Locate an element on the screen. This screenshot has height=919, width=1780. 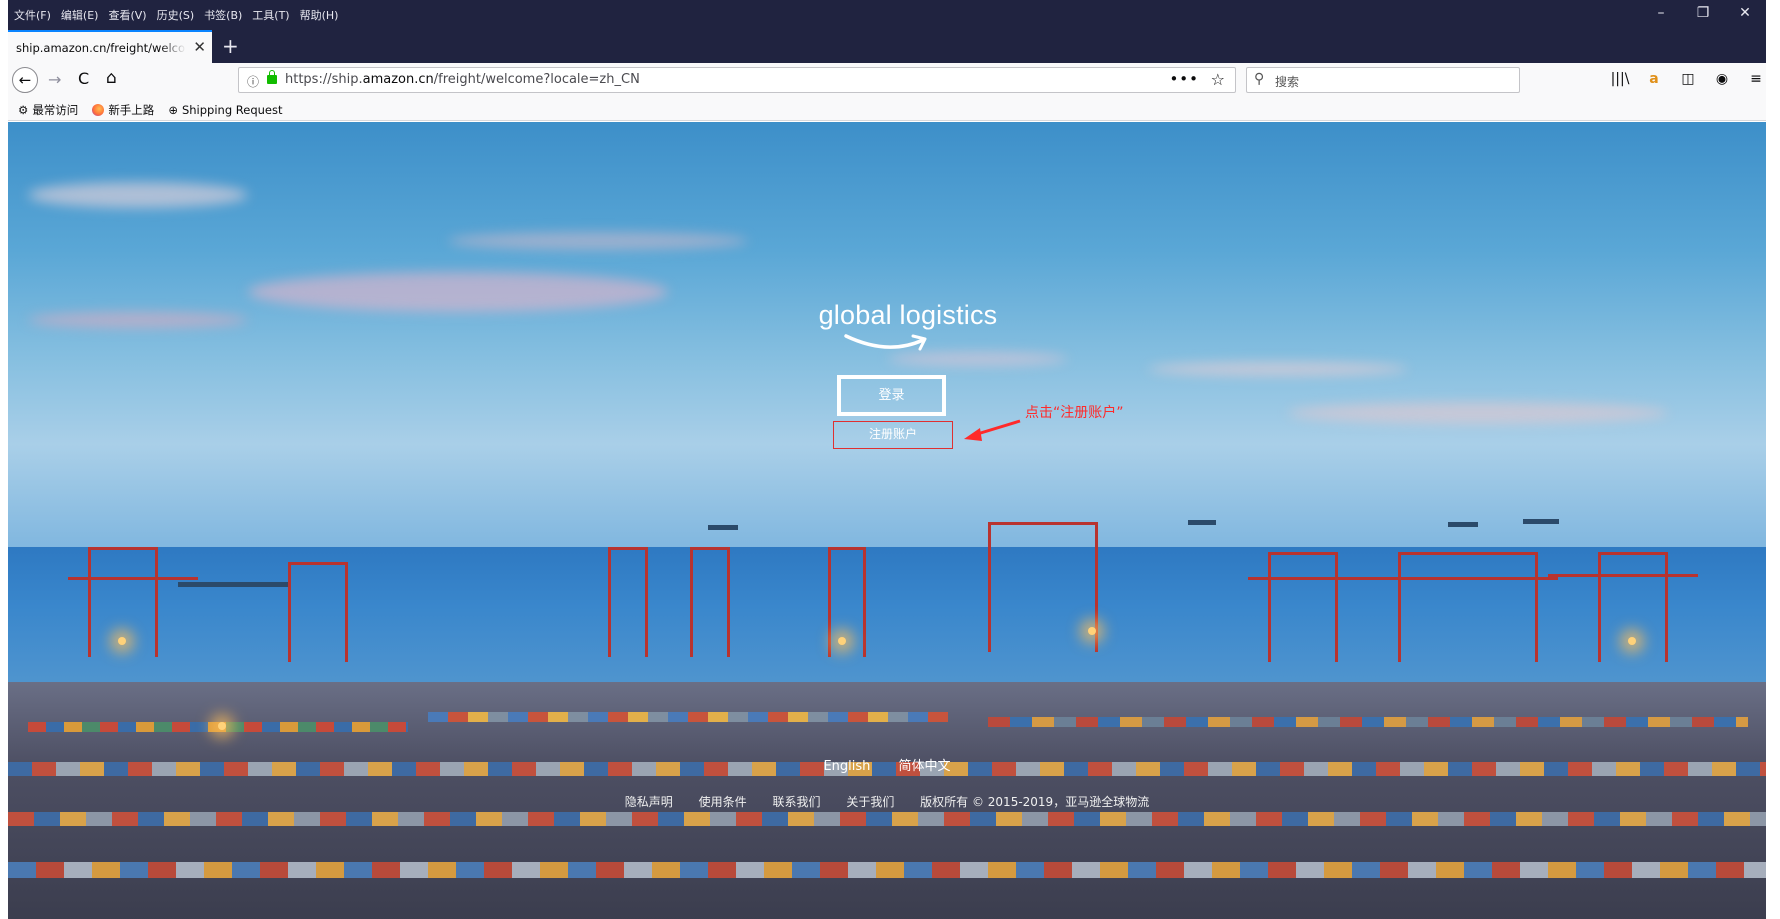
terms-link: 使用条件 is located at coordinates (723, 802).